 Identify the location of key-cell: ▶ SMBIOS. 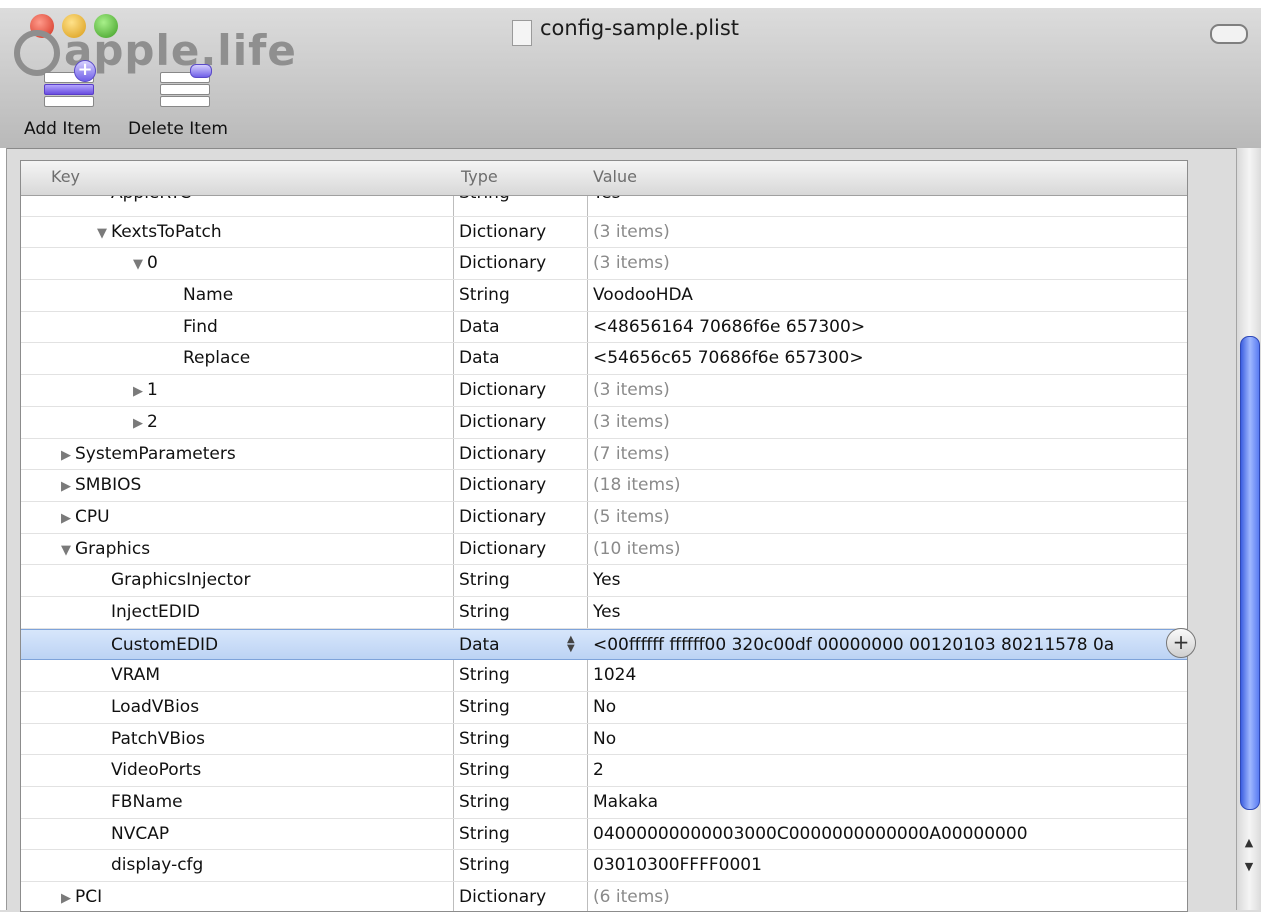
(101, 485).